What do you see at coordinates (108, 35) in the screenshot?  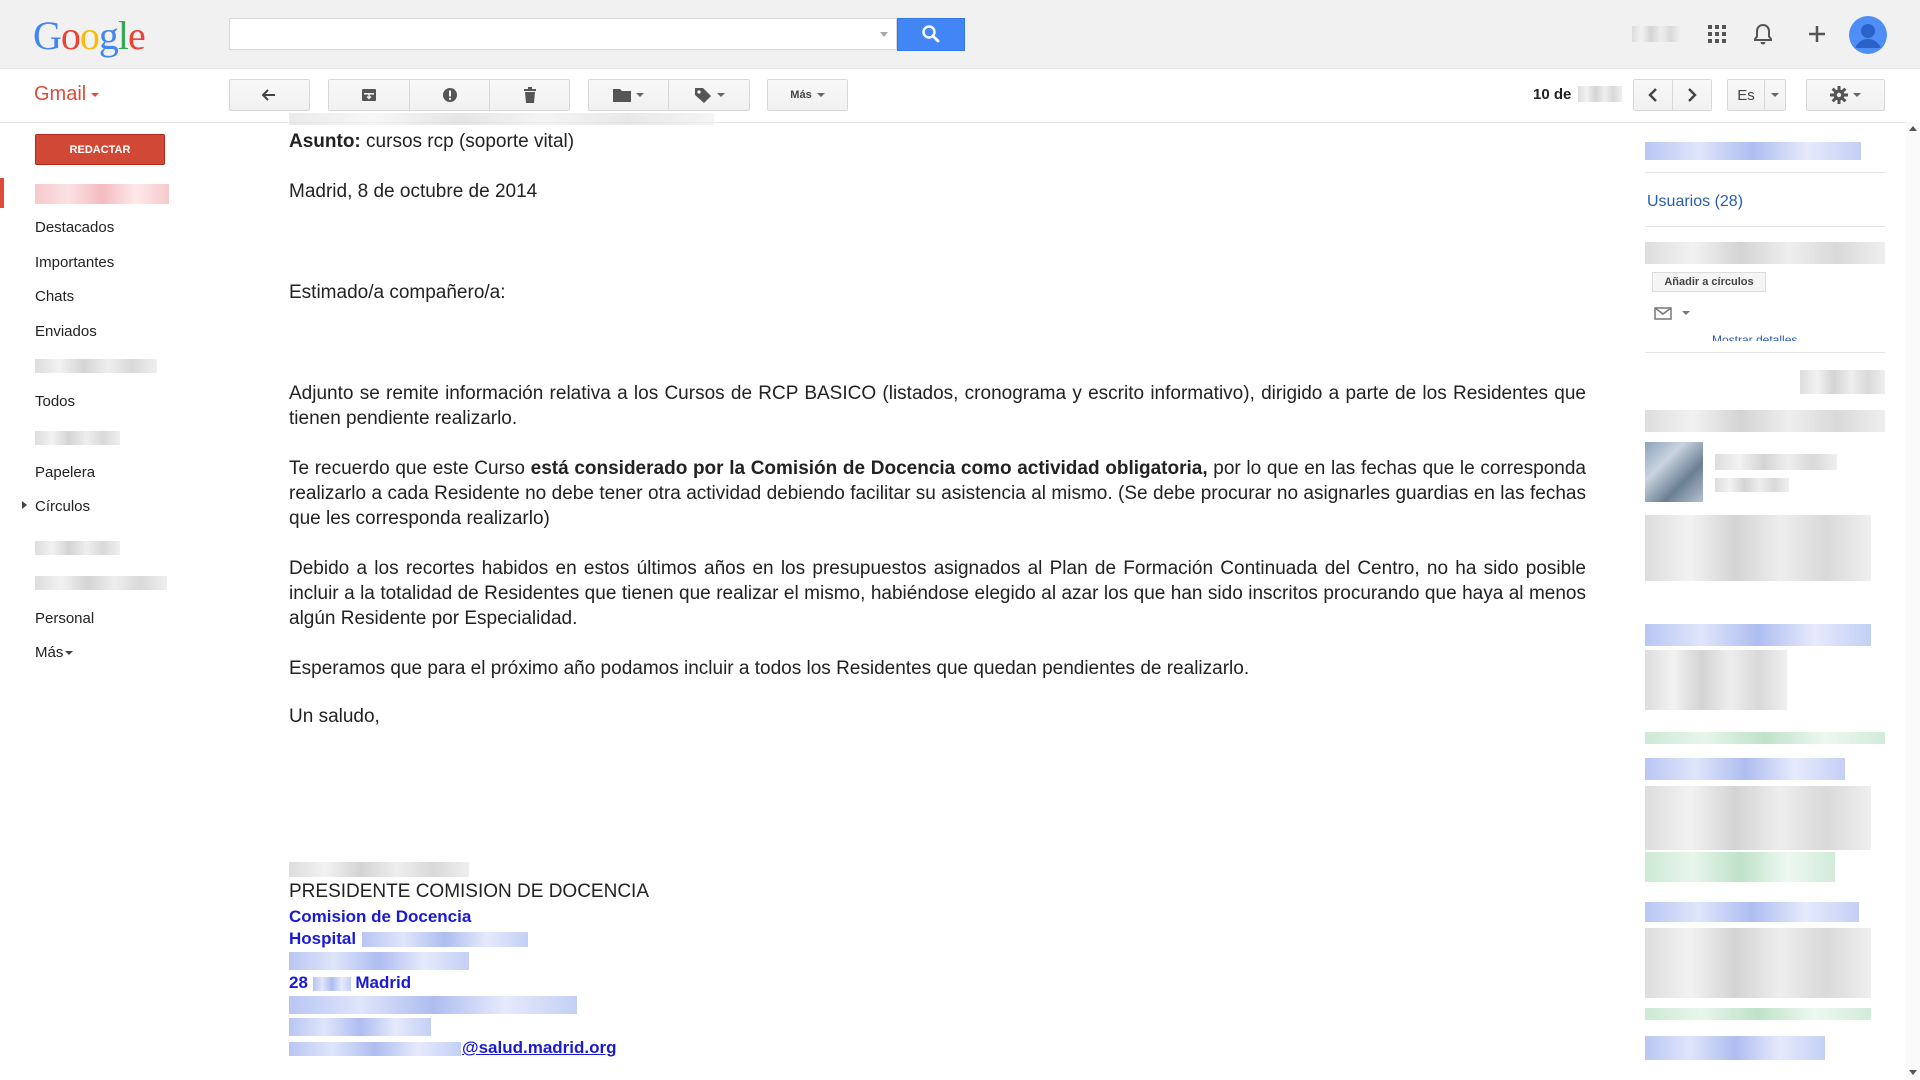 I see `logo-letter: g` at bounding box center [108, 35].